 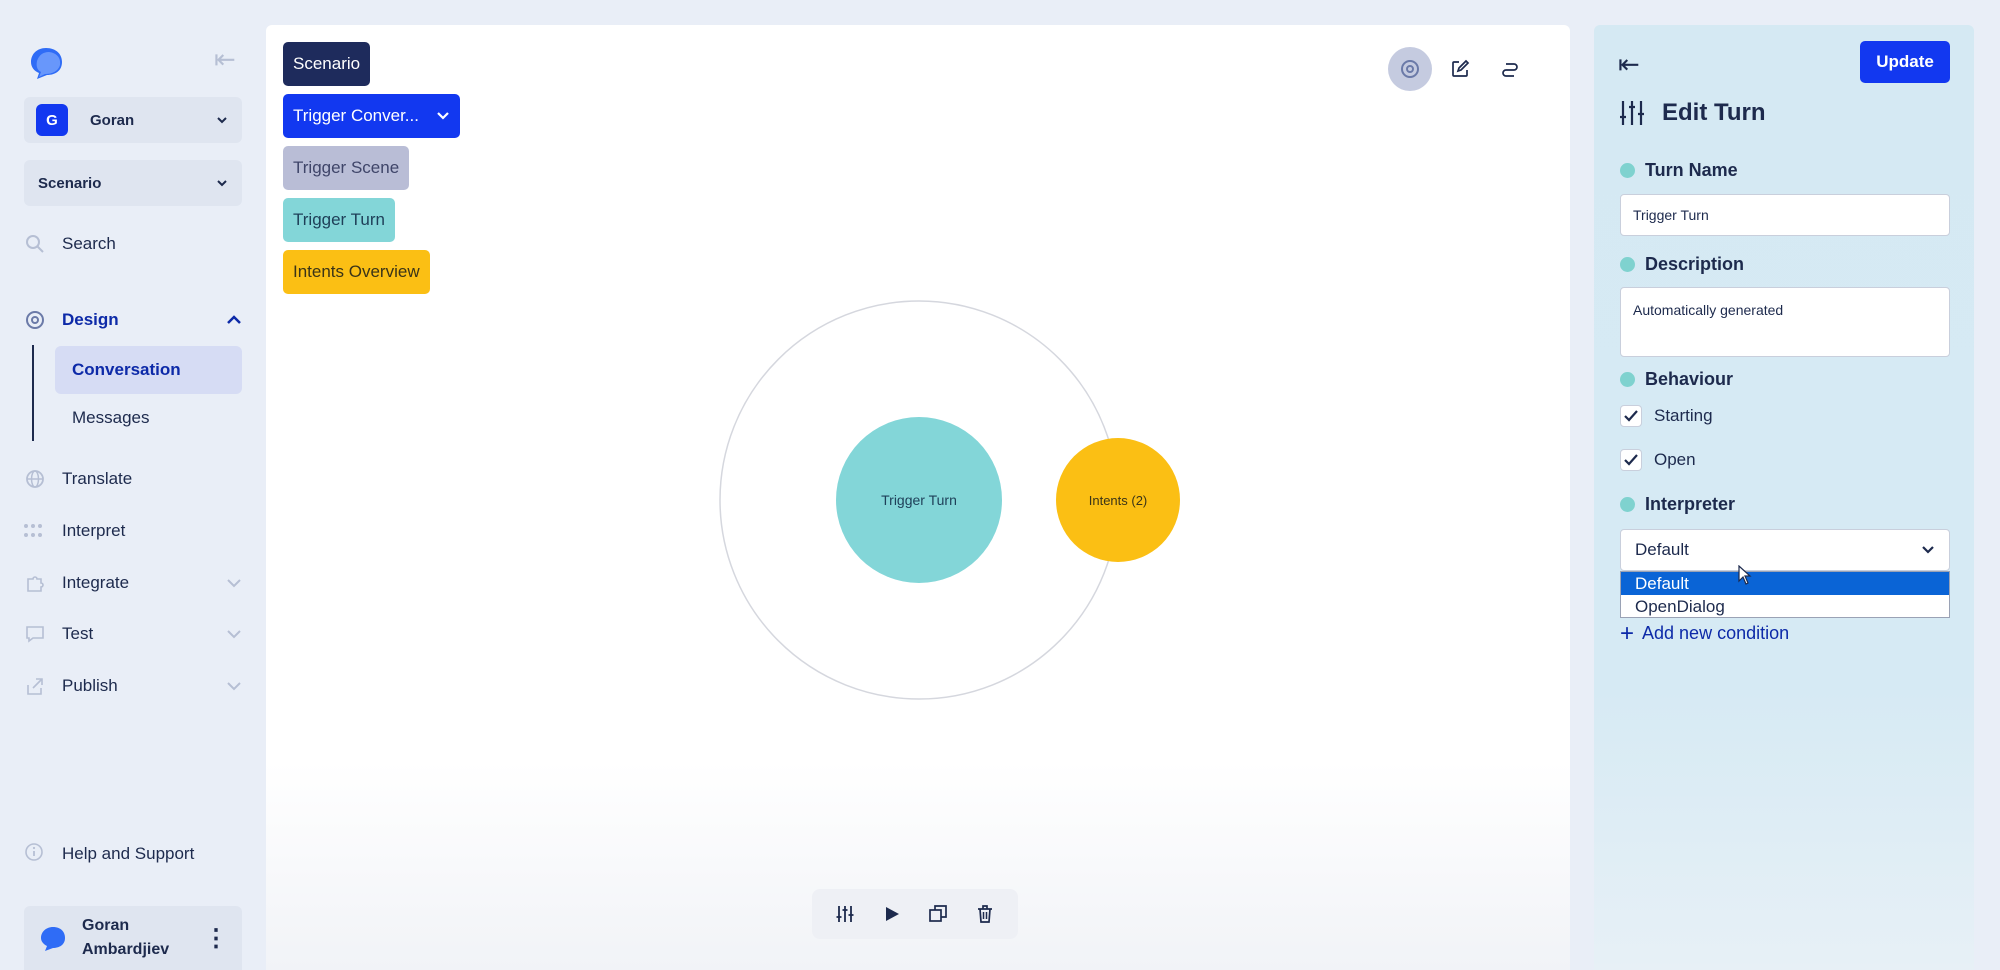 I want to click on scenario-select: Scenario, so click(x=133, y=183).